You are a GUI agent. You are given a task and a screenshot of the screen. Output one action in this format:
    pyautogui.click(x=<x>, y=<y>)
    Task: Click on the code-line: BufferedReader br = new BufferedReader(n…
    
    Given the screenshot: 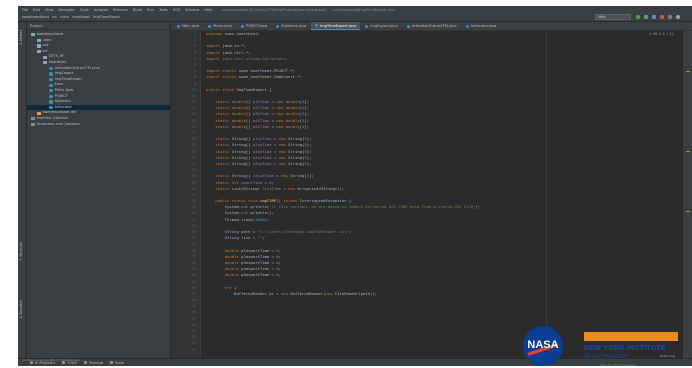 What is the action you would take?
    pyautogui.click(x=343, y=294)
    